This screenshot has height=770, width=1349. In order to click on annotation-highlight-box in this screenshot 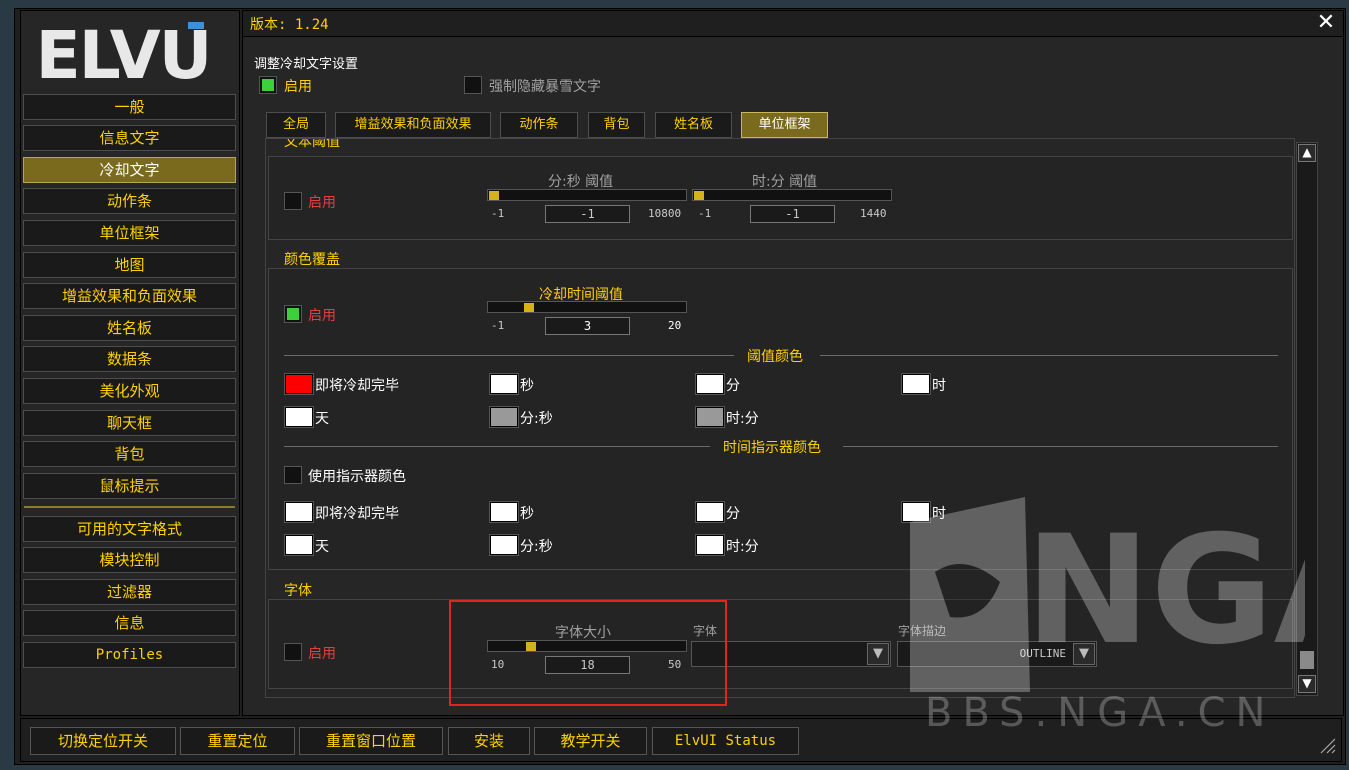, I will do `click(588, 653)`.